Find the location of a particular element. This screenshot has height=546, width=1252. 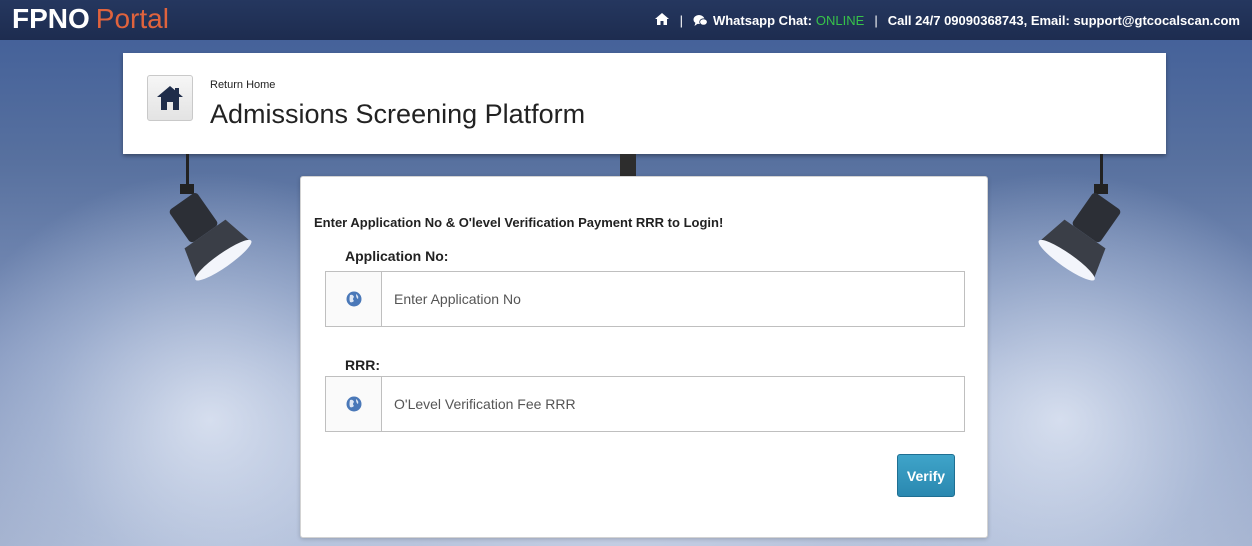

whatsapp-chat-link: Whatsapp Chat: ONLINE is located at coordinates (778, 20).